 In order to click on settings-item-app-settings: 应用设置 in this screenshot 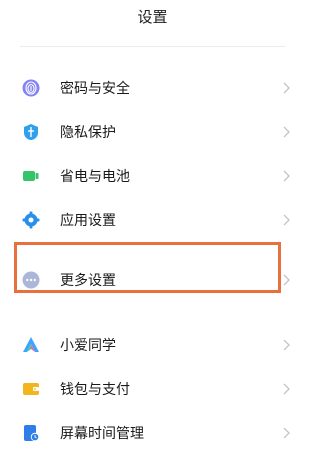, I will do `click(152, 220)`.